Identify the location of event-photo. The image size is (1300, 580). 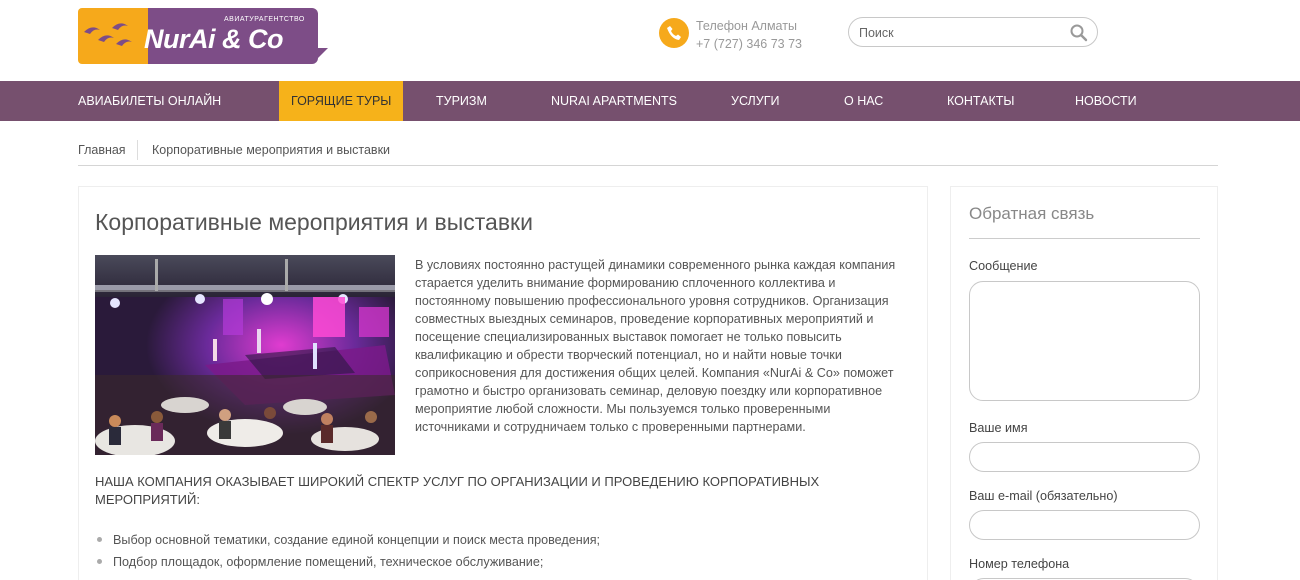
(245, 355).